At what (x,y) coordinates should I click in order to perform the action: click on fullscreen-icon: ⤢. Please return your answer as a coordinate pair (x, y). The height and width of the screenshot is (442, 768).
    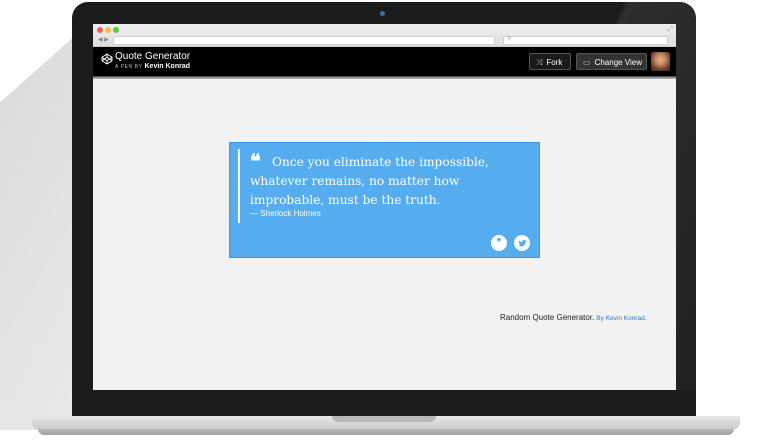
    Looking at the image, I should click on (670, 30).